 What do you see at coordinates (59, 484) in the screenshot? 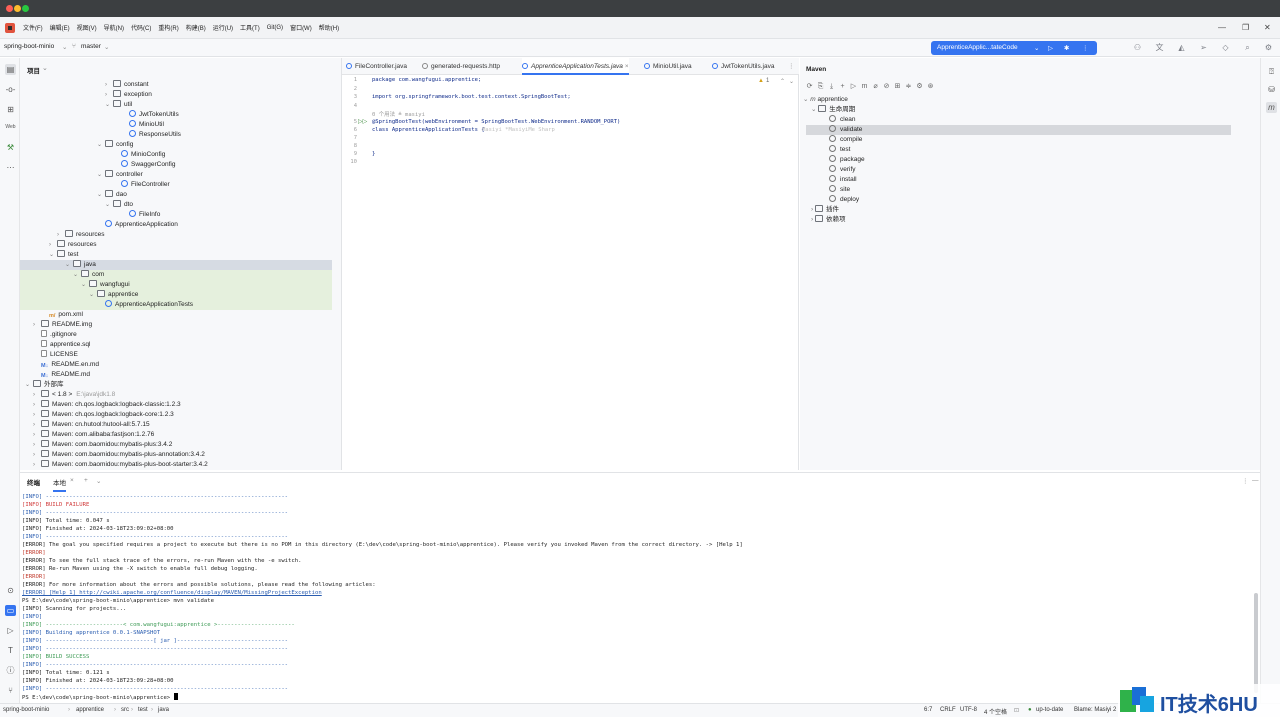
I see `tab-local-terminal: 本地` at bounding box center [59, 484].